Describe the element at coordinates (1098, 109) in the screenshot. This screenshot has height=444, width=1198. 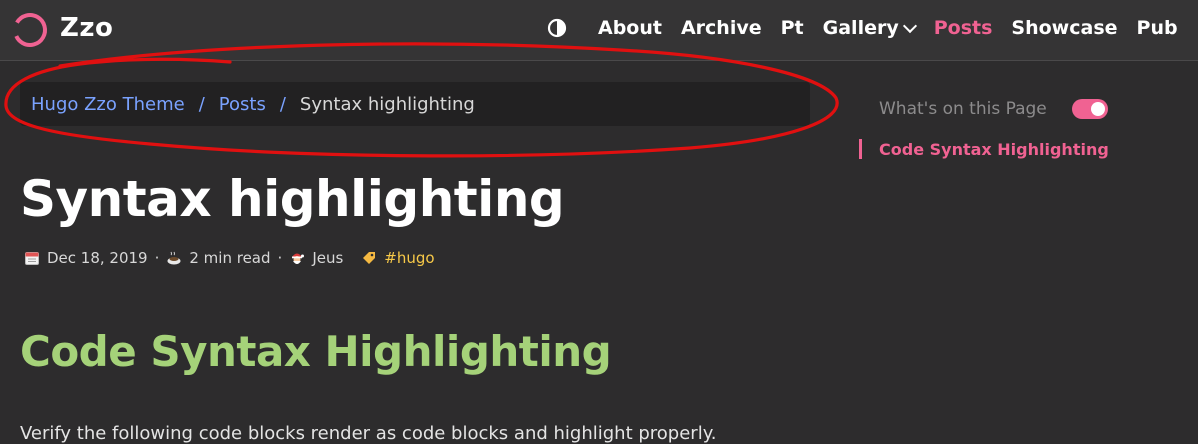
I see `toggle-knob` at that location.